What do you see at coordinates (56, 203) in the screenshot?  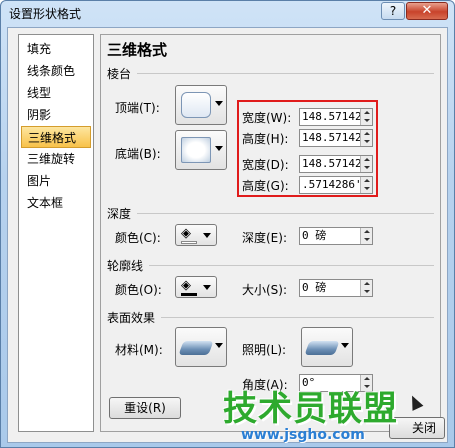 I see `nav-item-text-box: 文本框` at bounding box center [56, 203].